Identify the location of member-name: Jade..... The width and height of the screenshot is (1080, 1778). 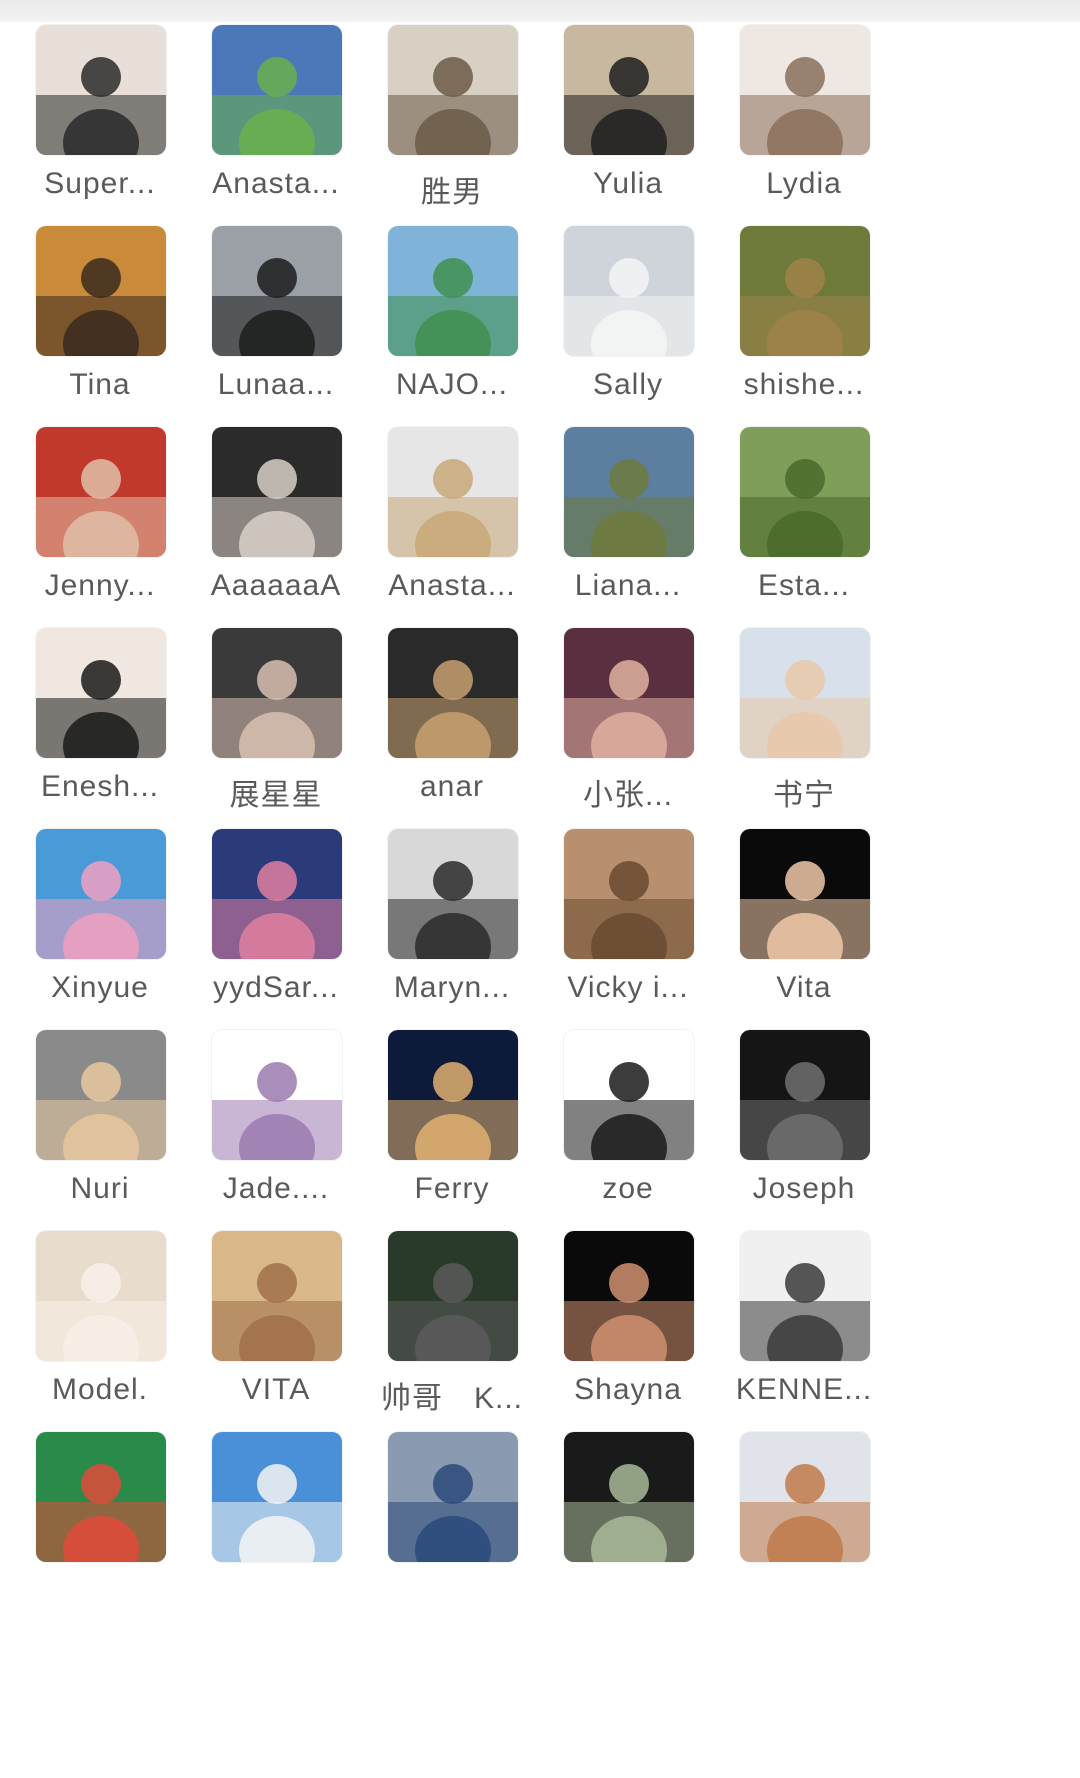
(276, 1188).